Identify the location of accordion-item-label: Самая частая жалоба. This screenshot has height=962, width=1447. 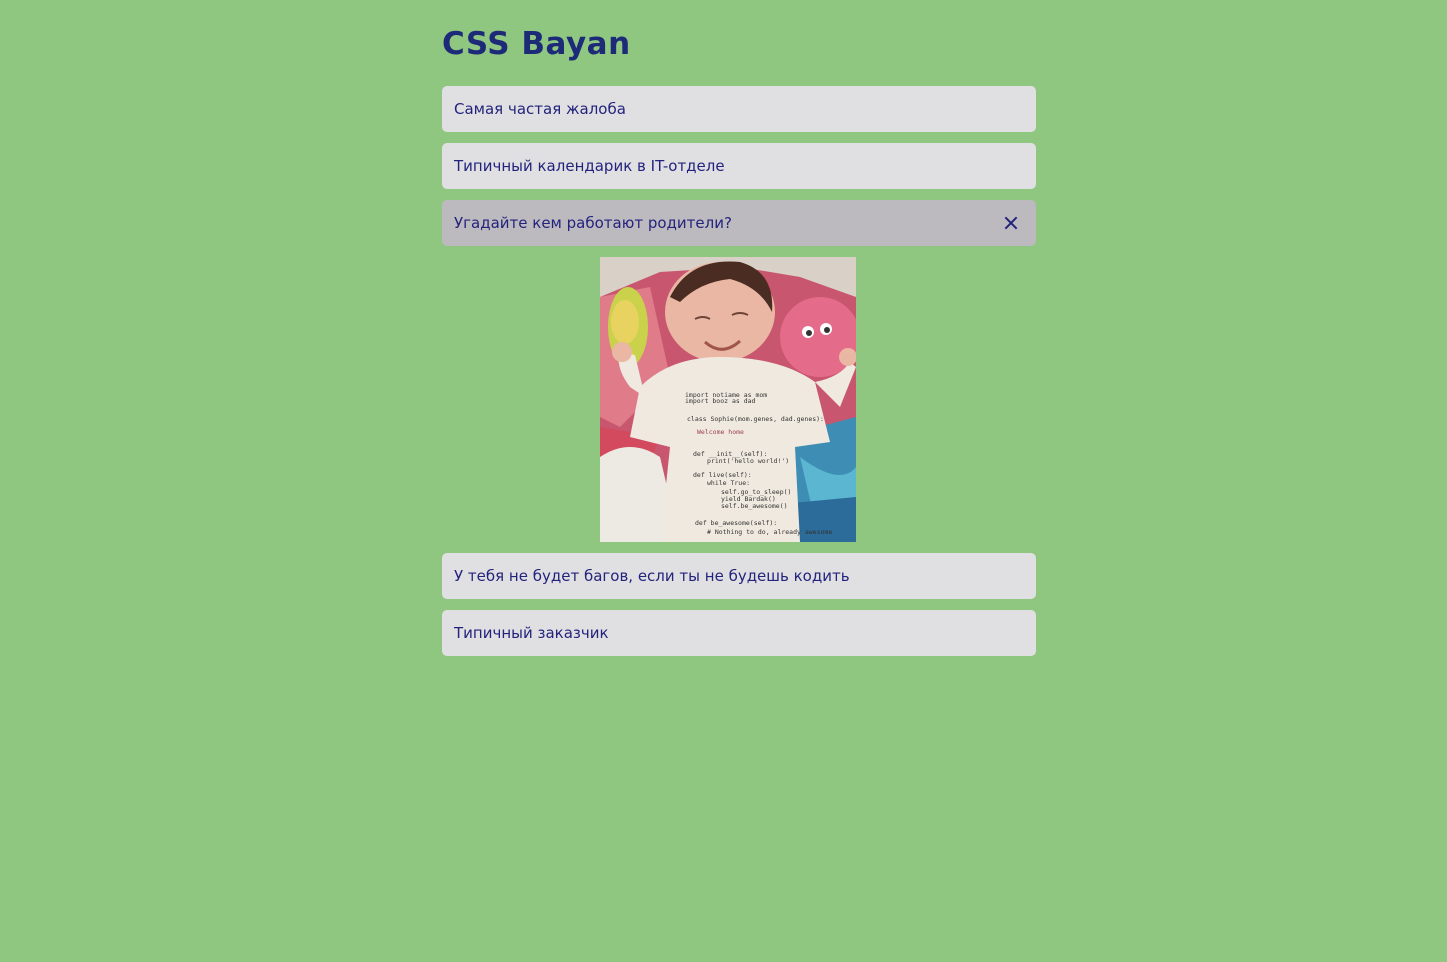
(540, 109).